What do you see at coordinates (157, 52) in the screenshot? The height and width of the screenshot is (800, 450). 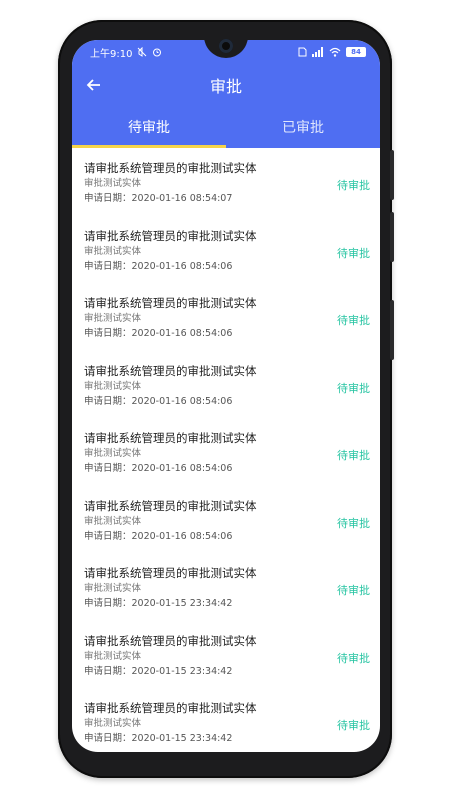 I see `alarm-icon` at bounding box center [157, 52].